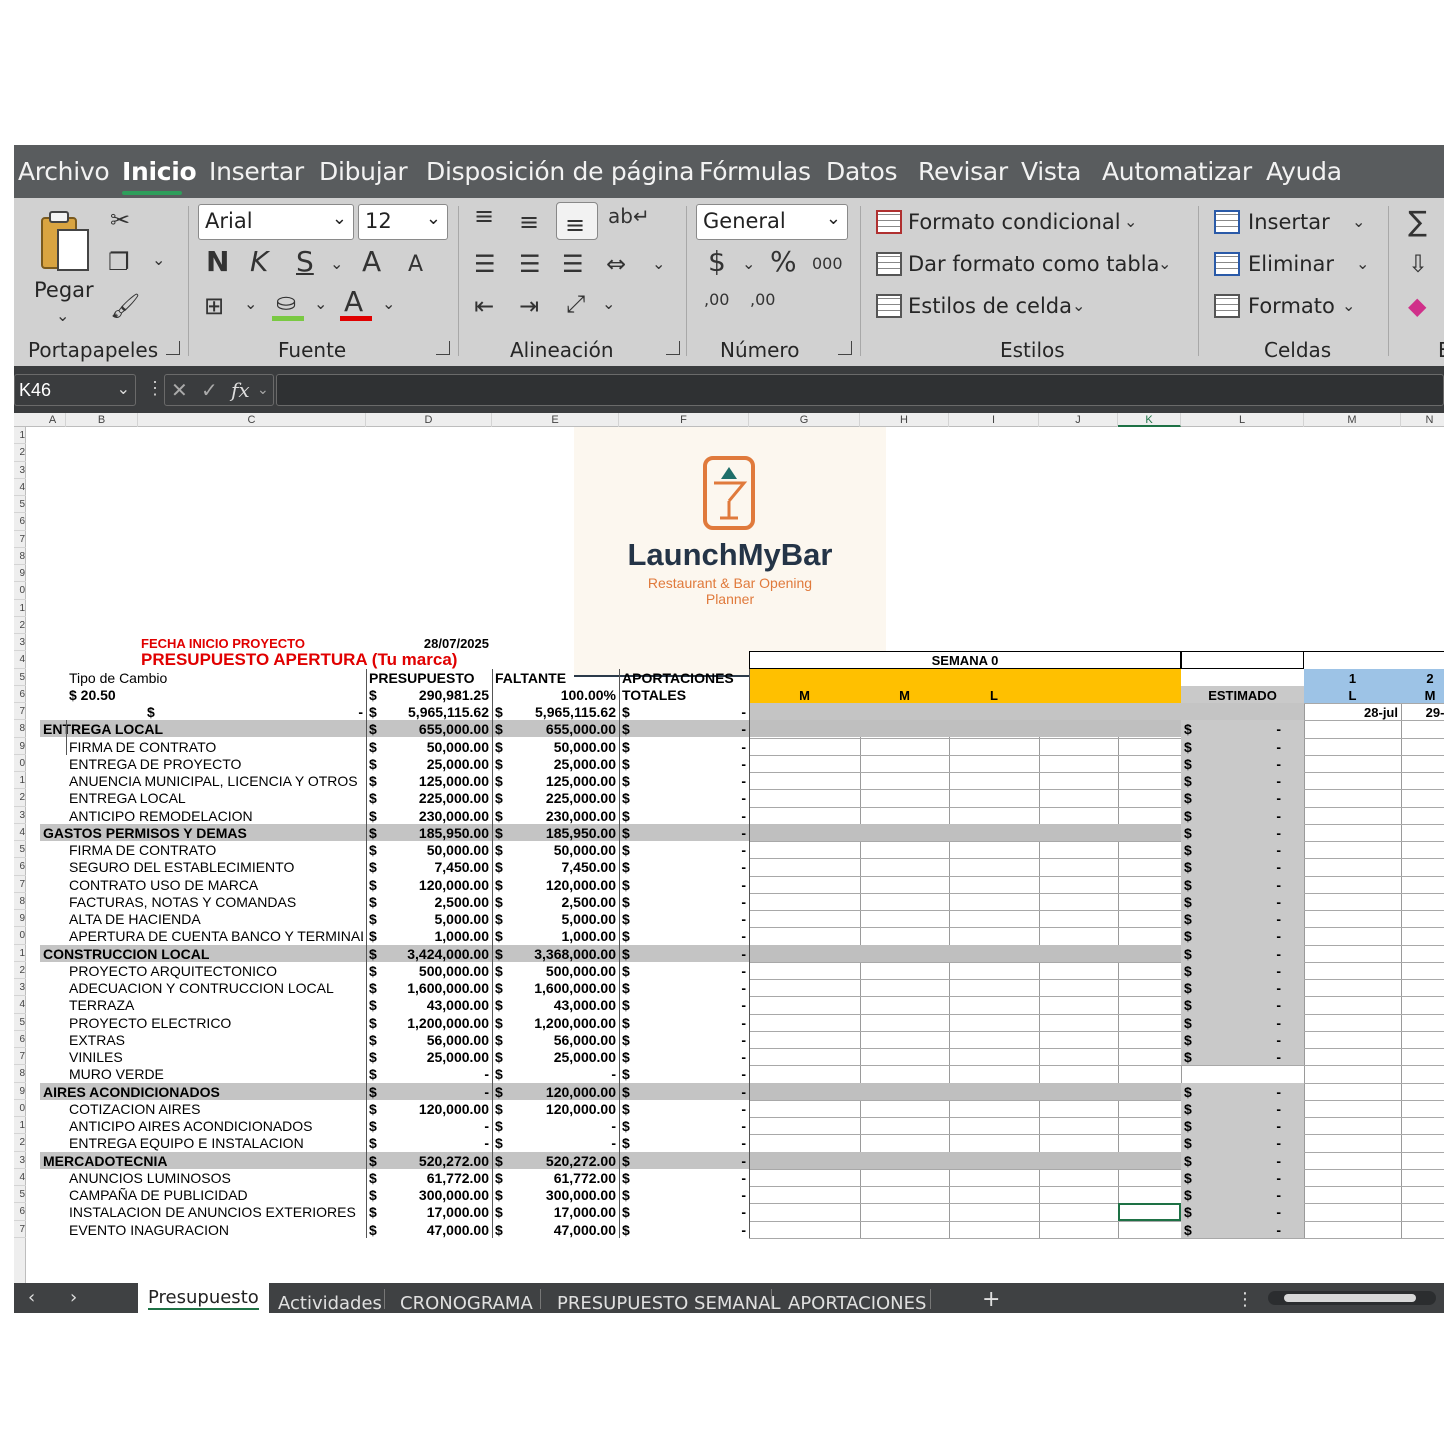 This screenshot has width=1445, height=1445. Describe the element at coordinates (214, 306) in the screenshot. I see `borders-icon: ⊞` at that location.